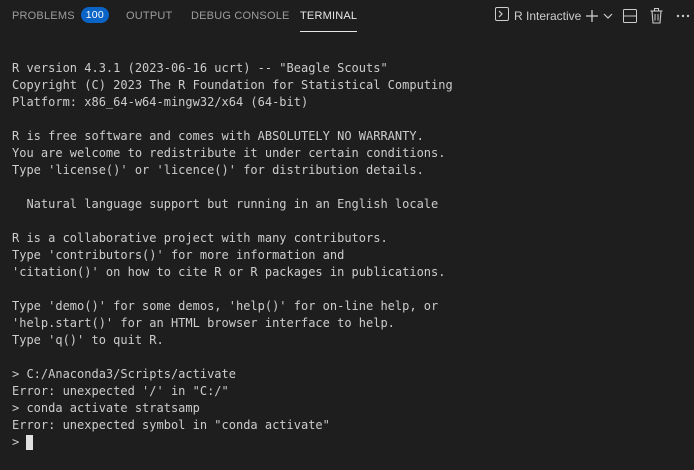 This screenshot has width=694, height=470. I want to click on tab-output: OUTPUT, so click(149, 16).